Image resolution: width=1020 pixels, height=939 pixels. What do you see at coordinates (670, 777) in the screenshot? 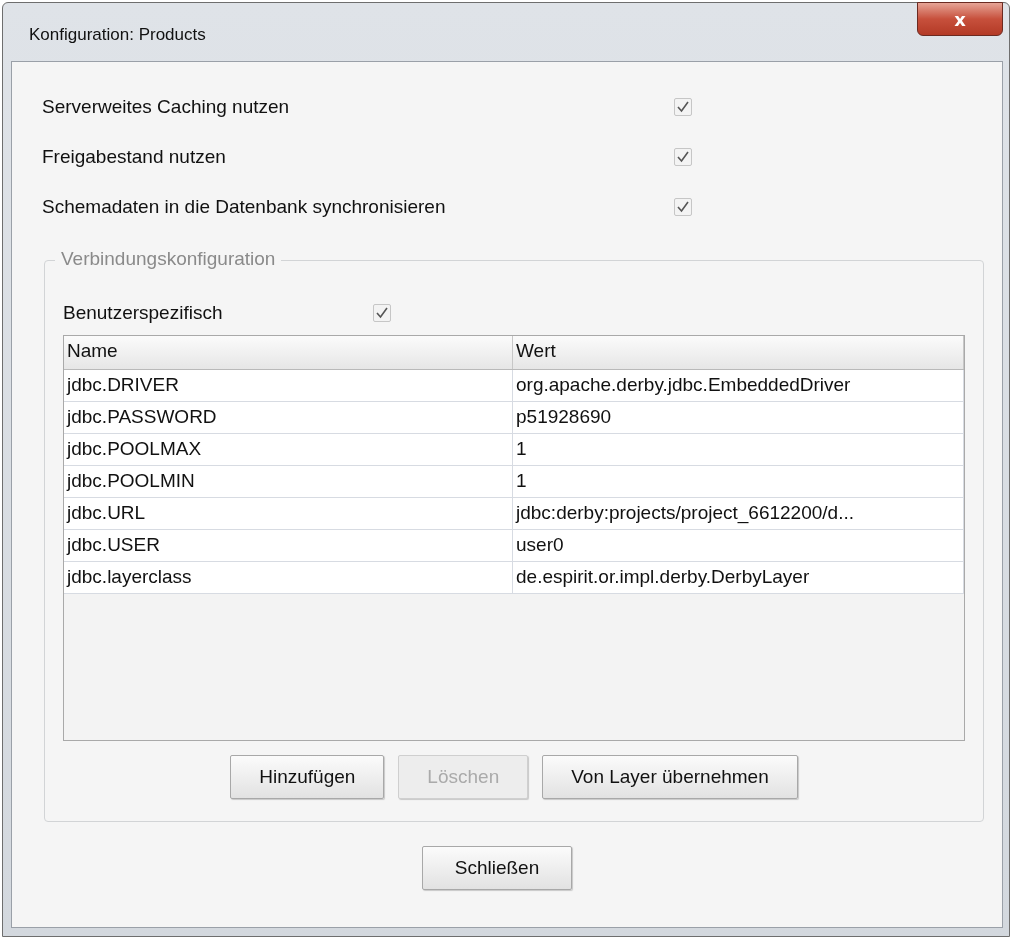
I see `button: Von Layer übernehmen` at bounding box center [670, 777].